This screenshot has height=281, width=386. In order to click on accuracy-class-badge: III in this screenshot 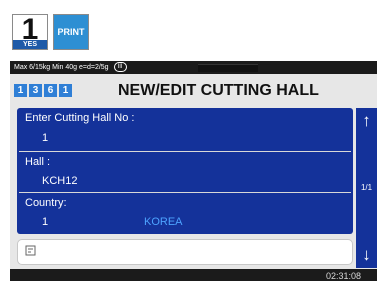, I will do `click(120, 67)`.